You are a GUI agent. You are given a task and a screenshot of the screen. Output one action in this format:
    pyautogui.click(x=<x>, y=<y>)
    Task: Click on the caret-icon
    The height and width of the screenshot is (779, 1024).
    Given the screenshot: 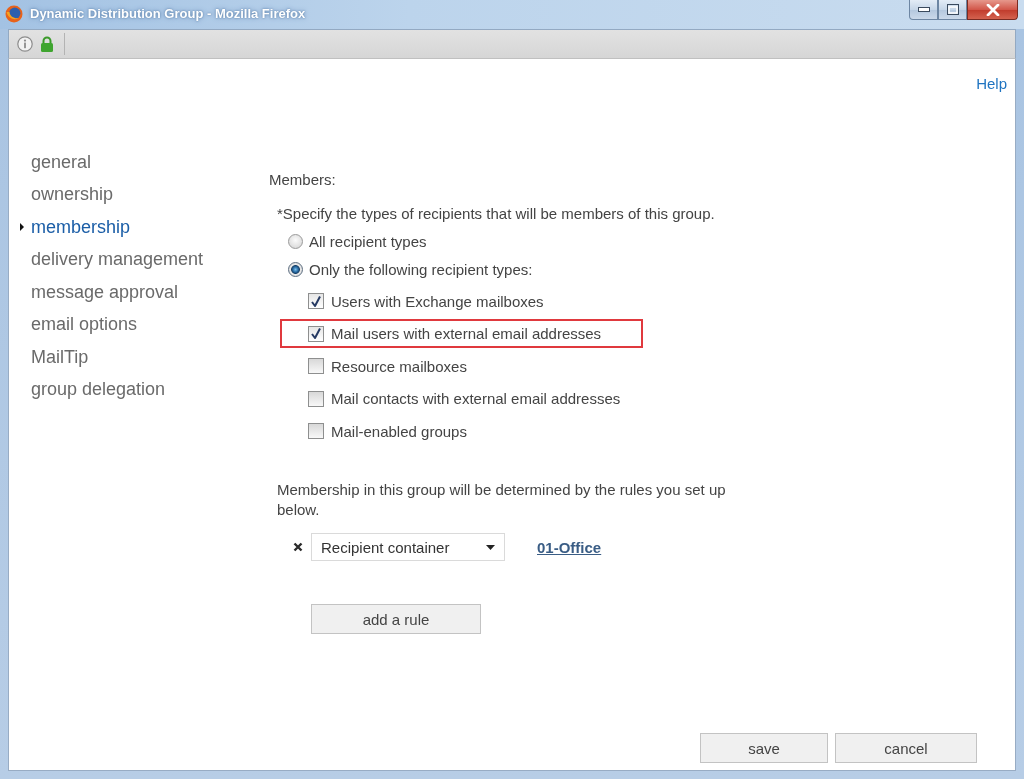 What is the action you would take?
    pyautogui.click(x=490, y=547)
    